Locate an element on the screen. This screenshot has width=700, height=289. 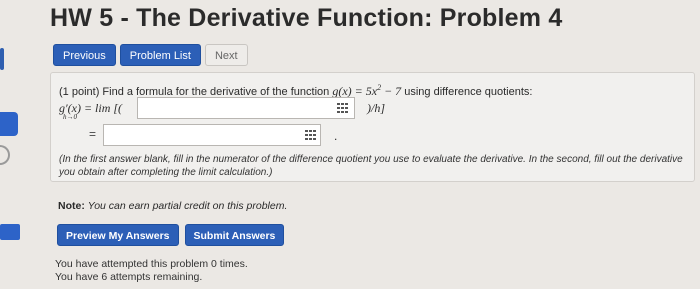
problem-intro-end: using difference quotients: is located at coordinates (468, 92).